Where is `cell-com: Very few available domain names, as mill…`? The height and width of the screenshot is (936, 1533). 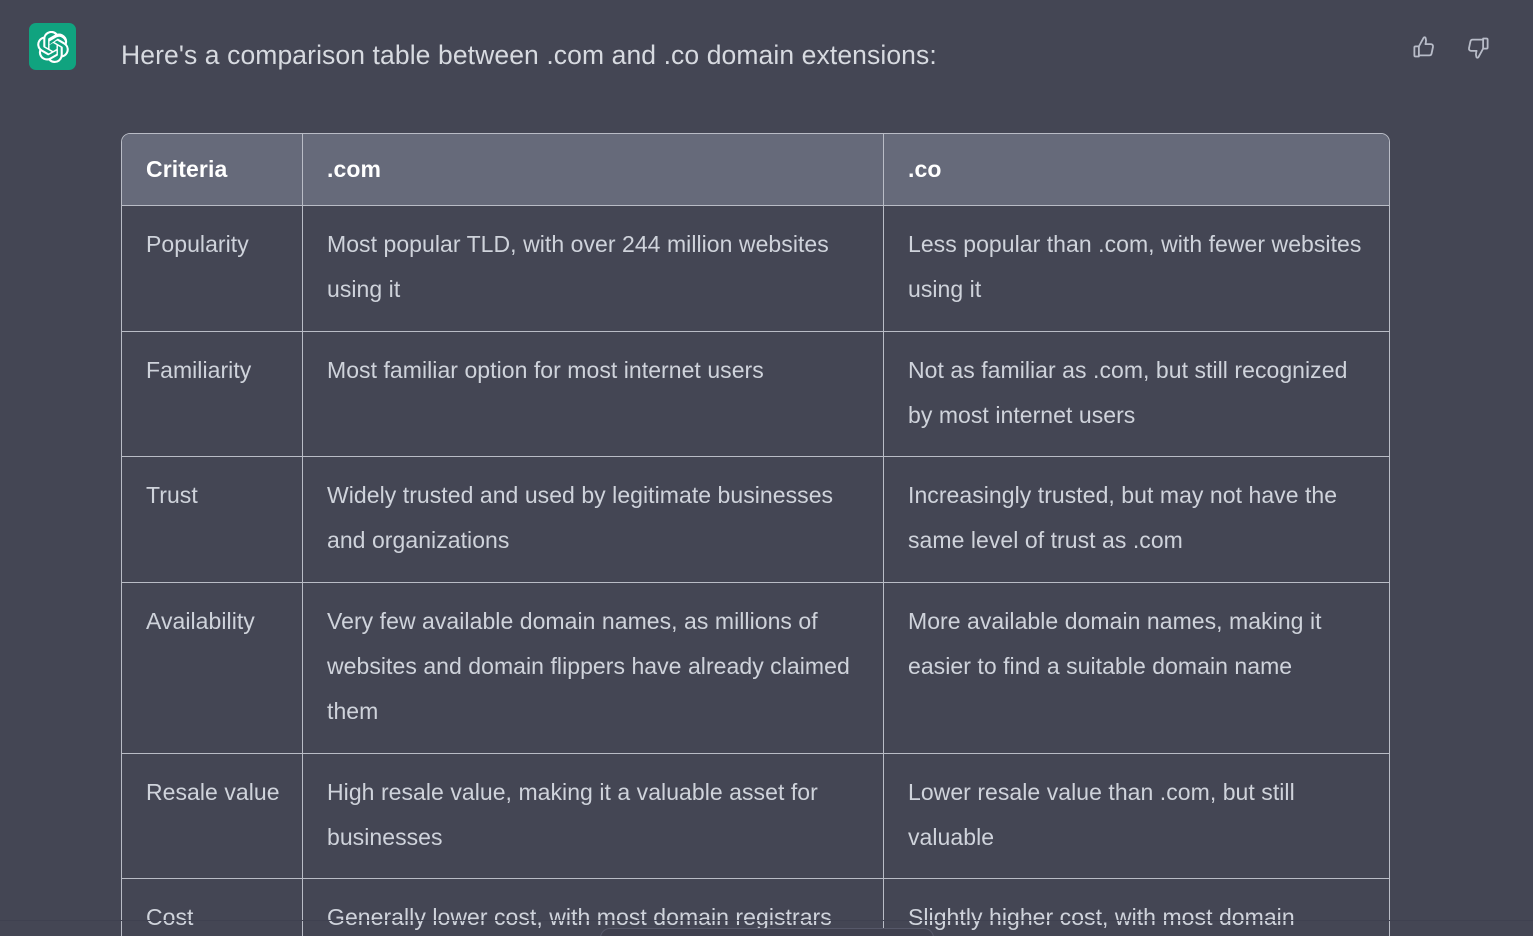 cell-com: Very few available domain names, as mill… is located at coordinates (592, 668).